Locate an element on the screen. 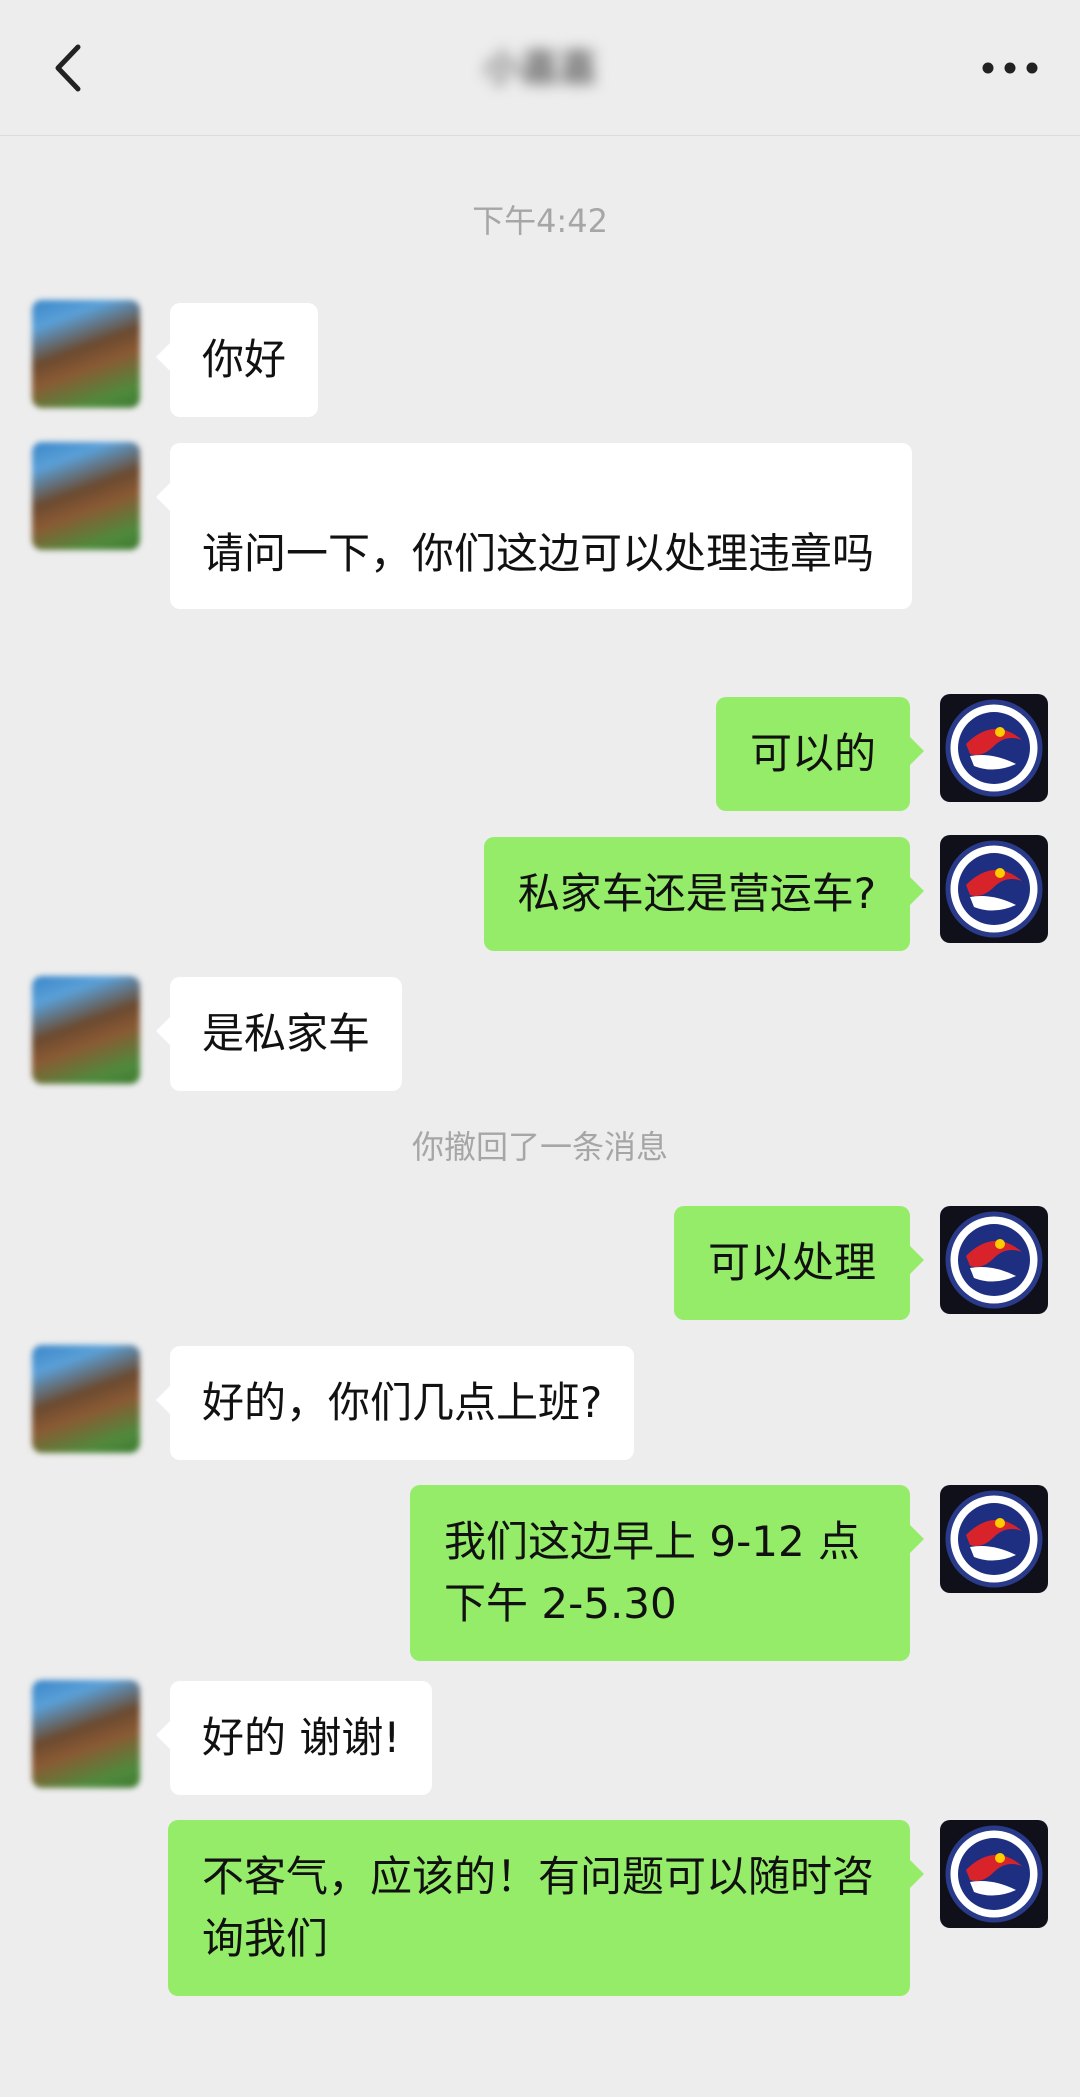  chat-header: 小嘉嘉 is located at coordinates (540, 68).